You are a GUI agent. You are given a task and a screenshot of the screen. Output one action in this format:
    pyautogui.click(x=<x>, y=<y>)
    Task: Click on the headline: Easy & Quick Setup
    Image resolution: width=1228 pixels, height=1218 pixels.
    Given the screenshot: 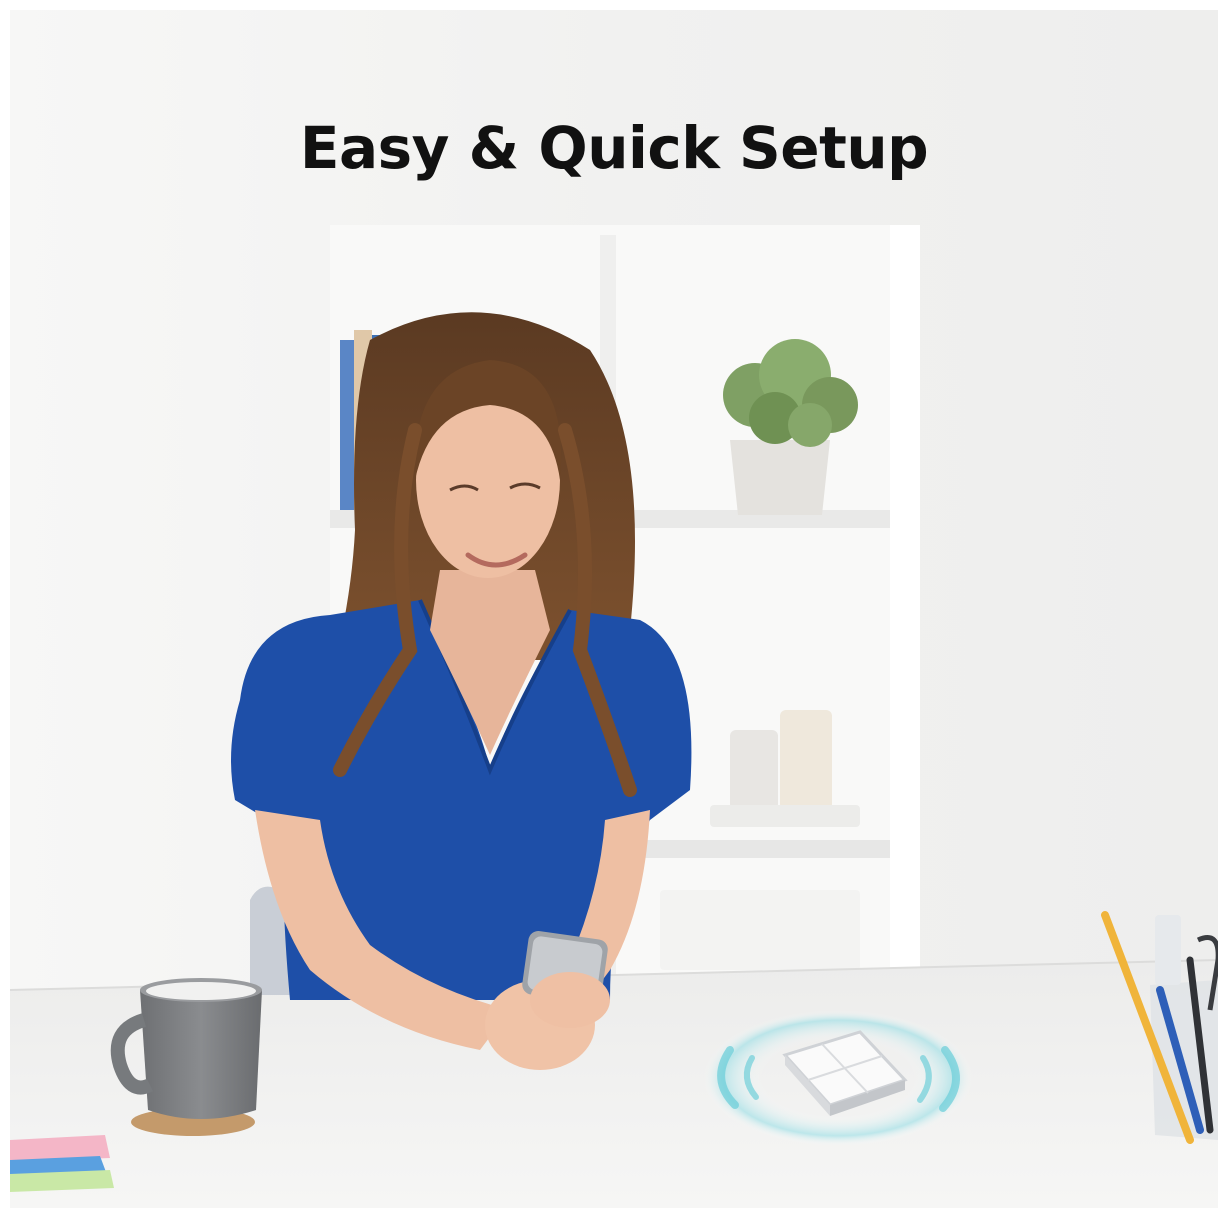 What is the action you would take?
    pyautogui.click(x=614, y=148)
    